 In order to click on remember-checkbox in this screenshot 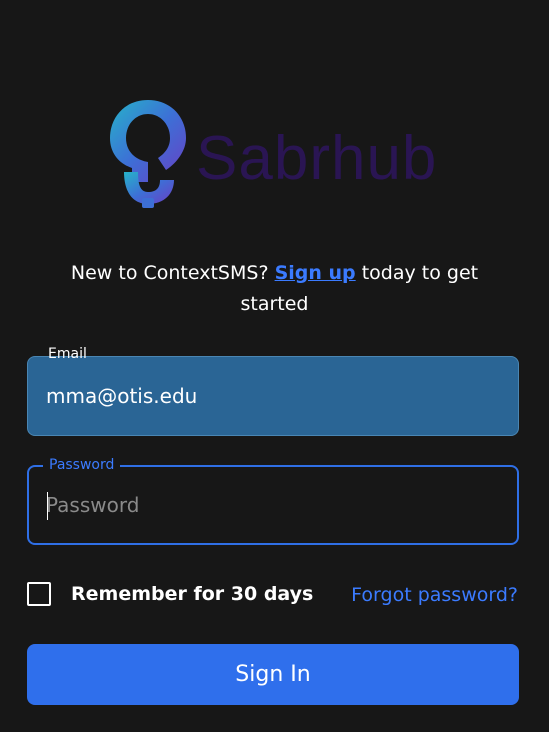, I will do `click(39, 594)`.